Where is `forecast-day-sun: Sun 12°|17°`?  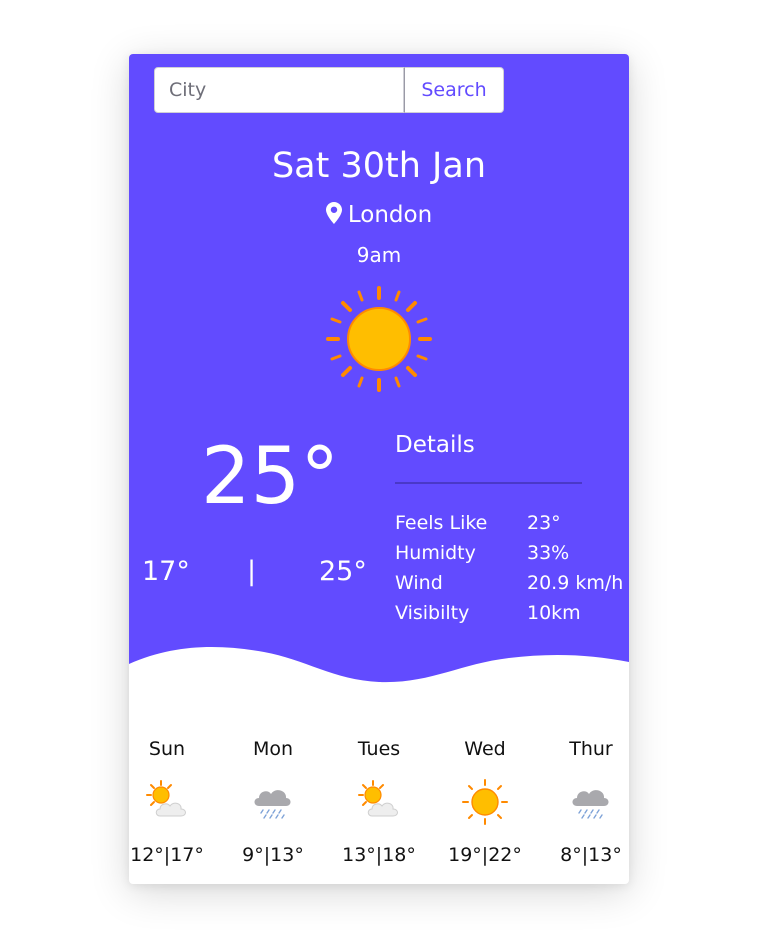 forecast-day-sun: Sun 12°|17° is located at coordinates (174, 802).